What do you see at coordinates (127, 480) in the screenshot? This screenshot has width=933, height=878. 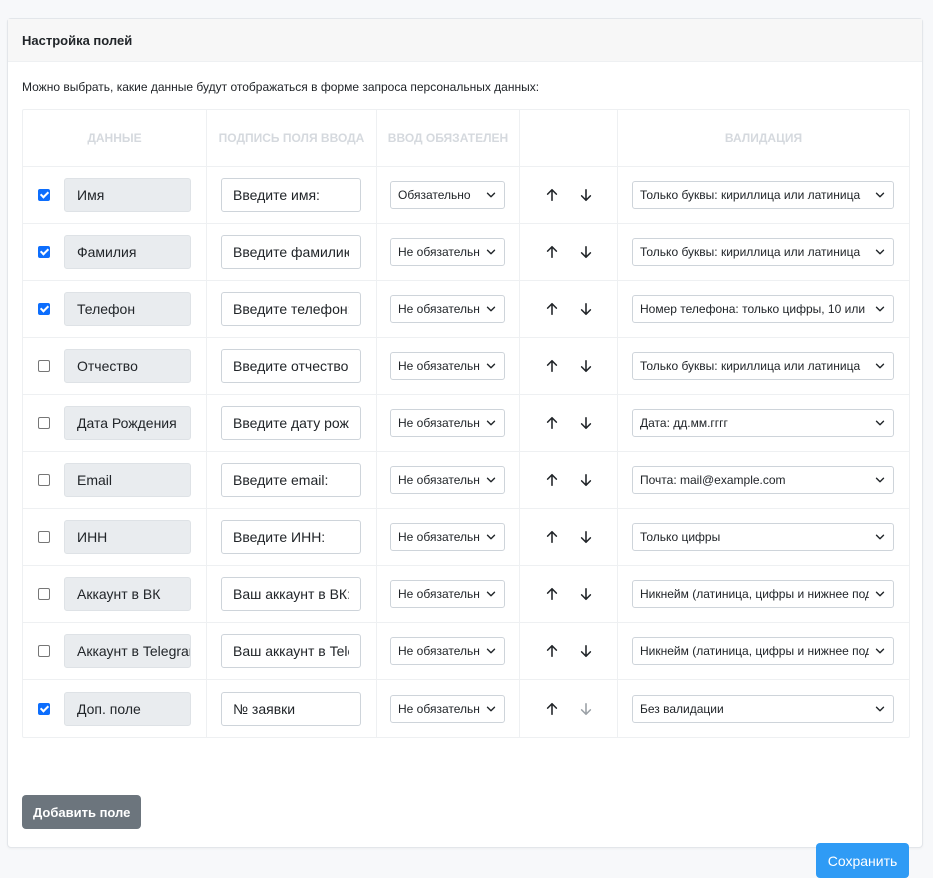 I see `field-name: Email` at bounding box center [127, 480].